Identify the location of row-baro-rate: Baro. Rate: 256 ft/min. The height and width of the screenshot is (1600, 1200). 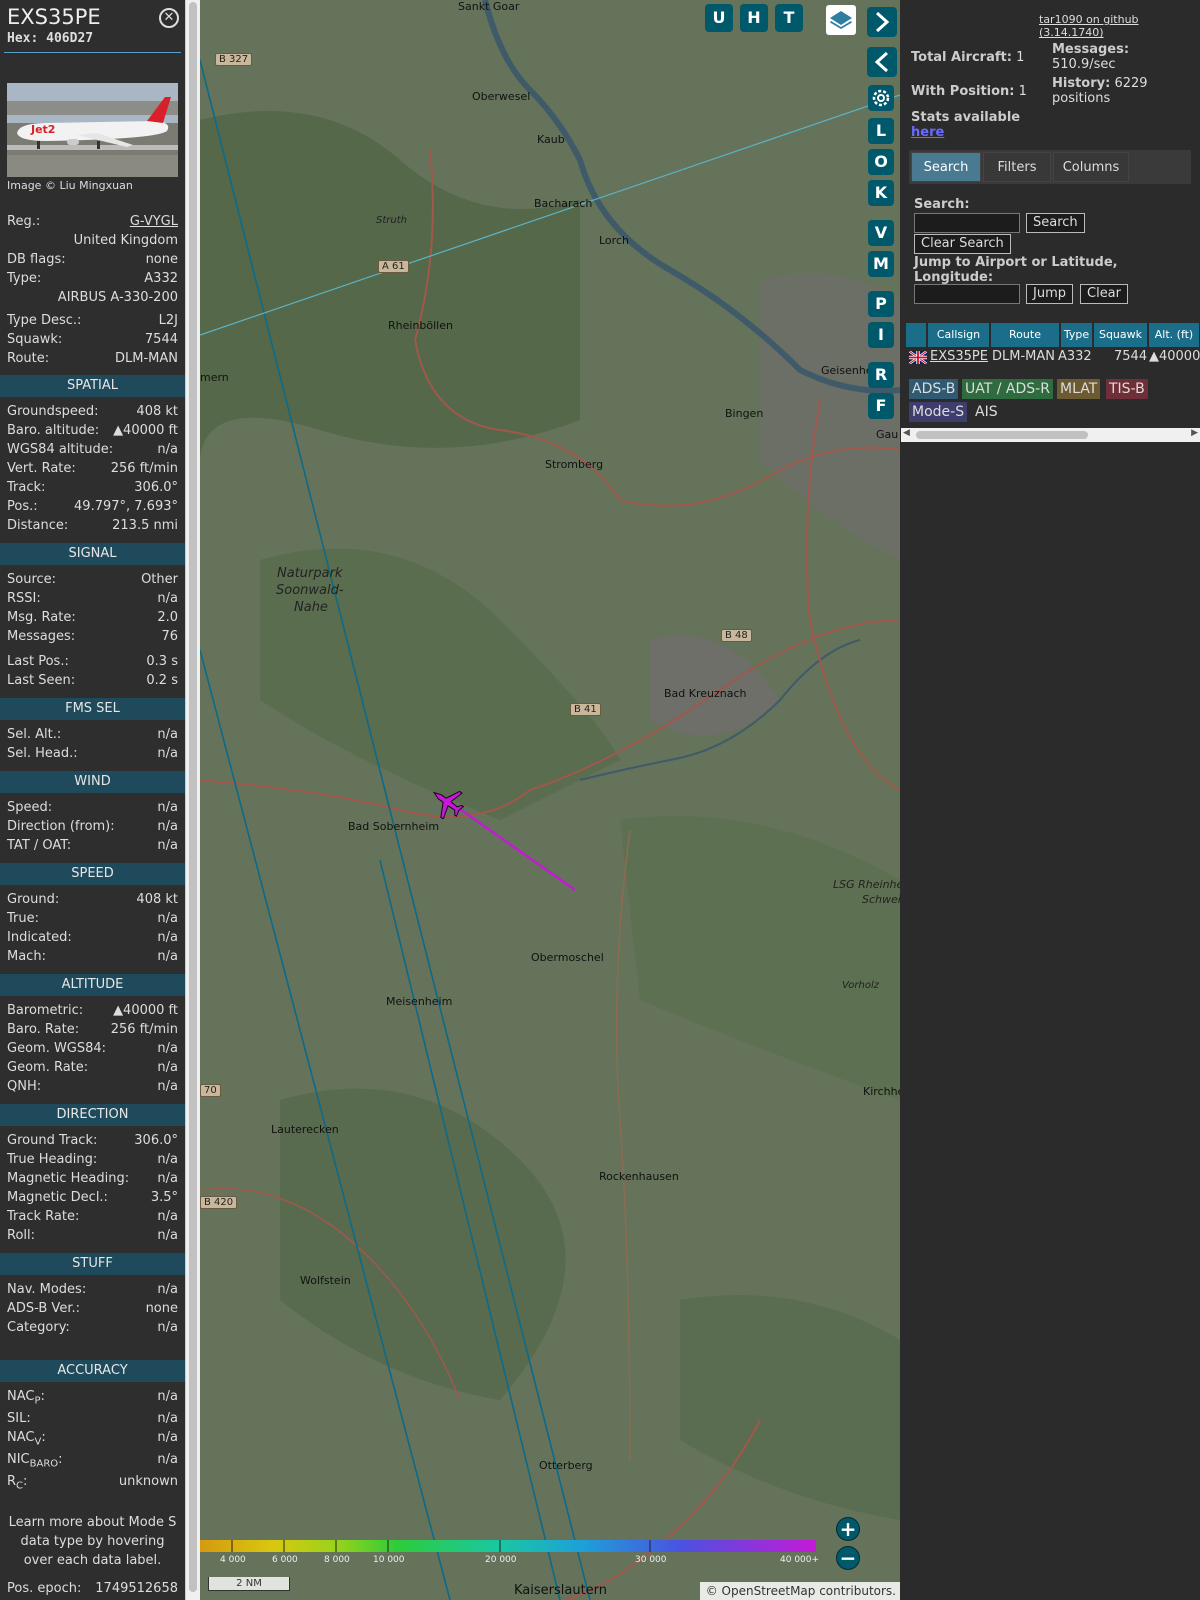
(92, 1031).